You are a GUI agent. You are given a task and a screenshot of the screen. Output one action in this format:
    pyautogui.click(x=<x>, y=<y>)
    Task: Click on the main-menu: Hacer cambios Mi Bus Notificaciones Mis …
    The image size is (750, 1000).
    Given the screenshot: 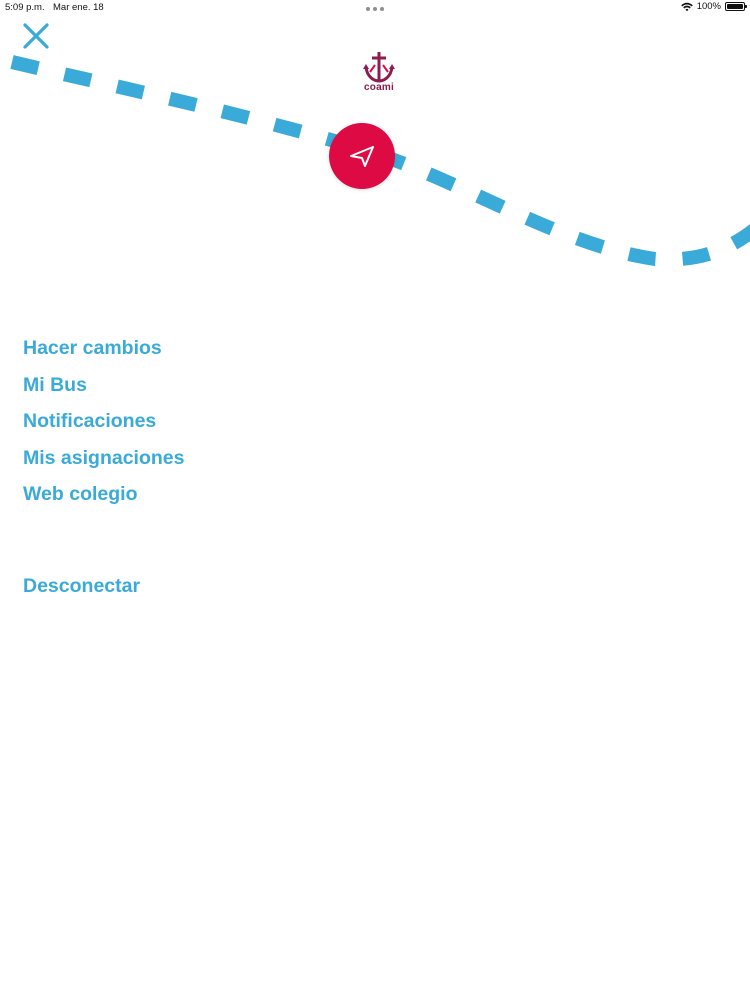 What is the action you would take?
    pyautogui.click(x=103, y=427)
    